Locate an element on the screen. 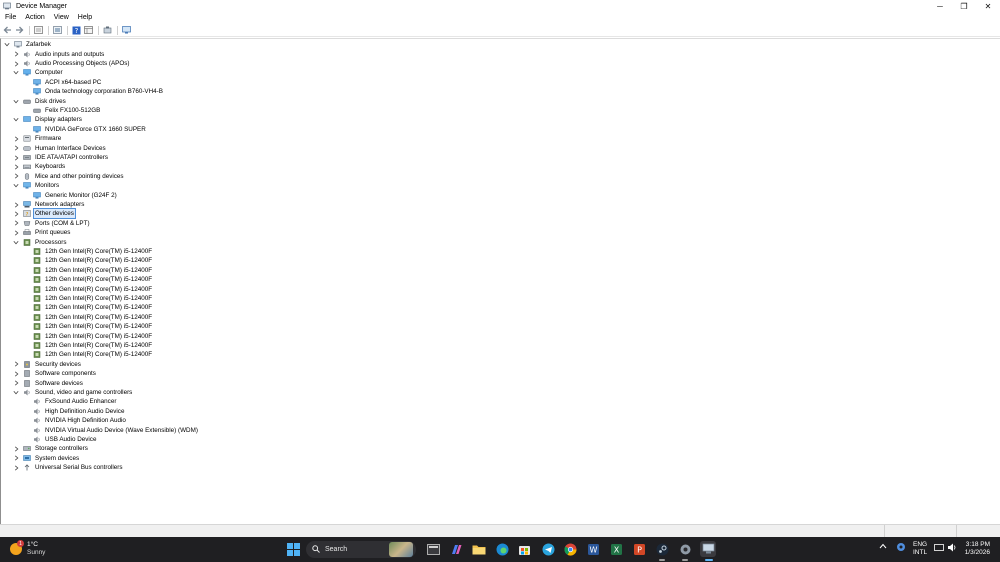  menu-help: Help is located at coordinates (84, 17).